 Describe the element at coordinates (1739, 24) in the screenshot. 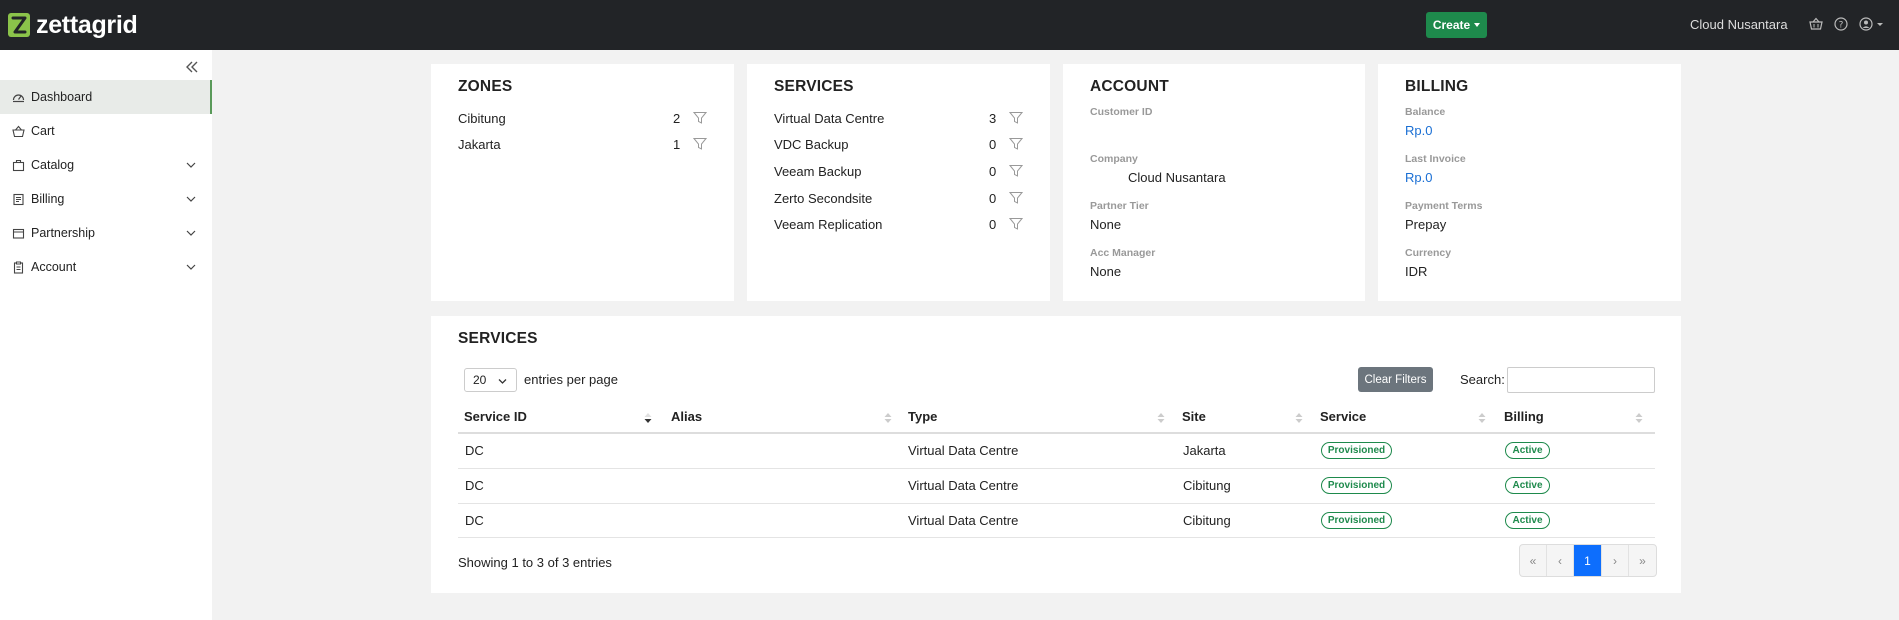

I see `org-name: Cloud Nusantara` at that location.